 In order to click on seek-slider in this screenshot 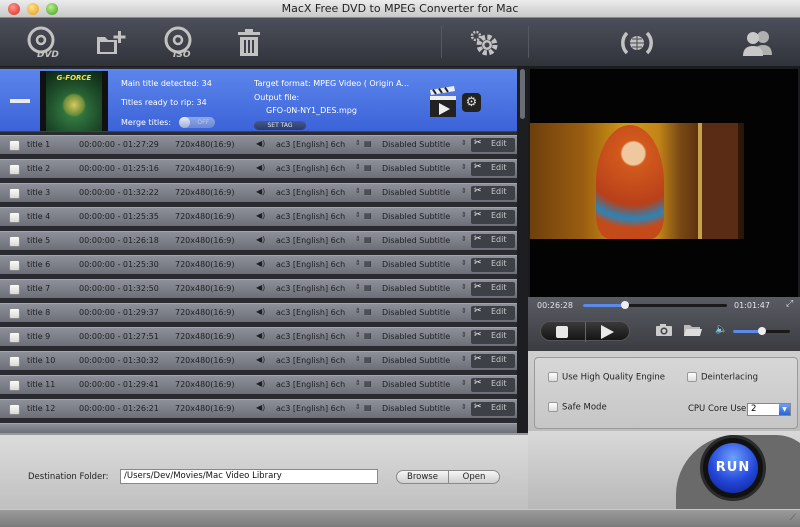, I will do `click(655, 305)`.